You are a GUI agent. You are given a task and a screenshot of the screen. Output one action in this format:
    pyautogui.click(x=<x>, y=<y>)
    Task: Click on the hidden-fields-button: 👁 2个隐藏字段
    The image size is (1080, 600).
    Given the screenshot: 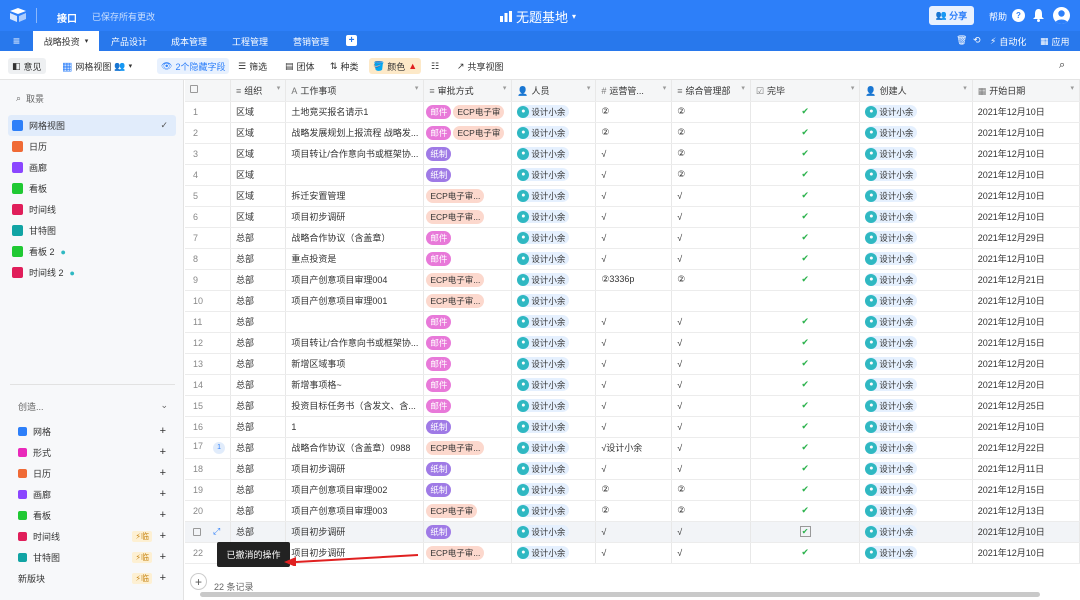 What is the action you would take?
    pyautogui.click(x=193, y=66)
    